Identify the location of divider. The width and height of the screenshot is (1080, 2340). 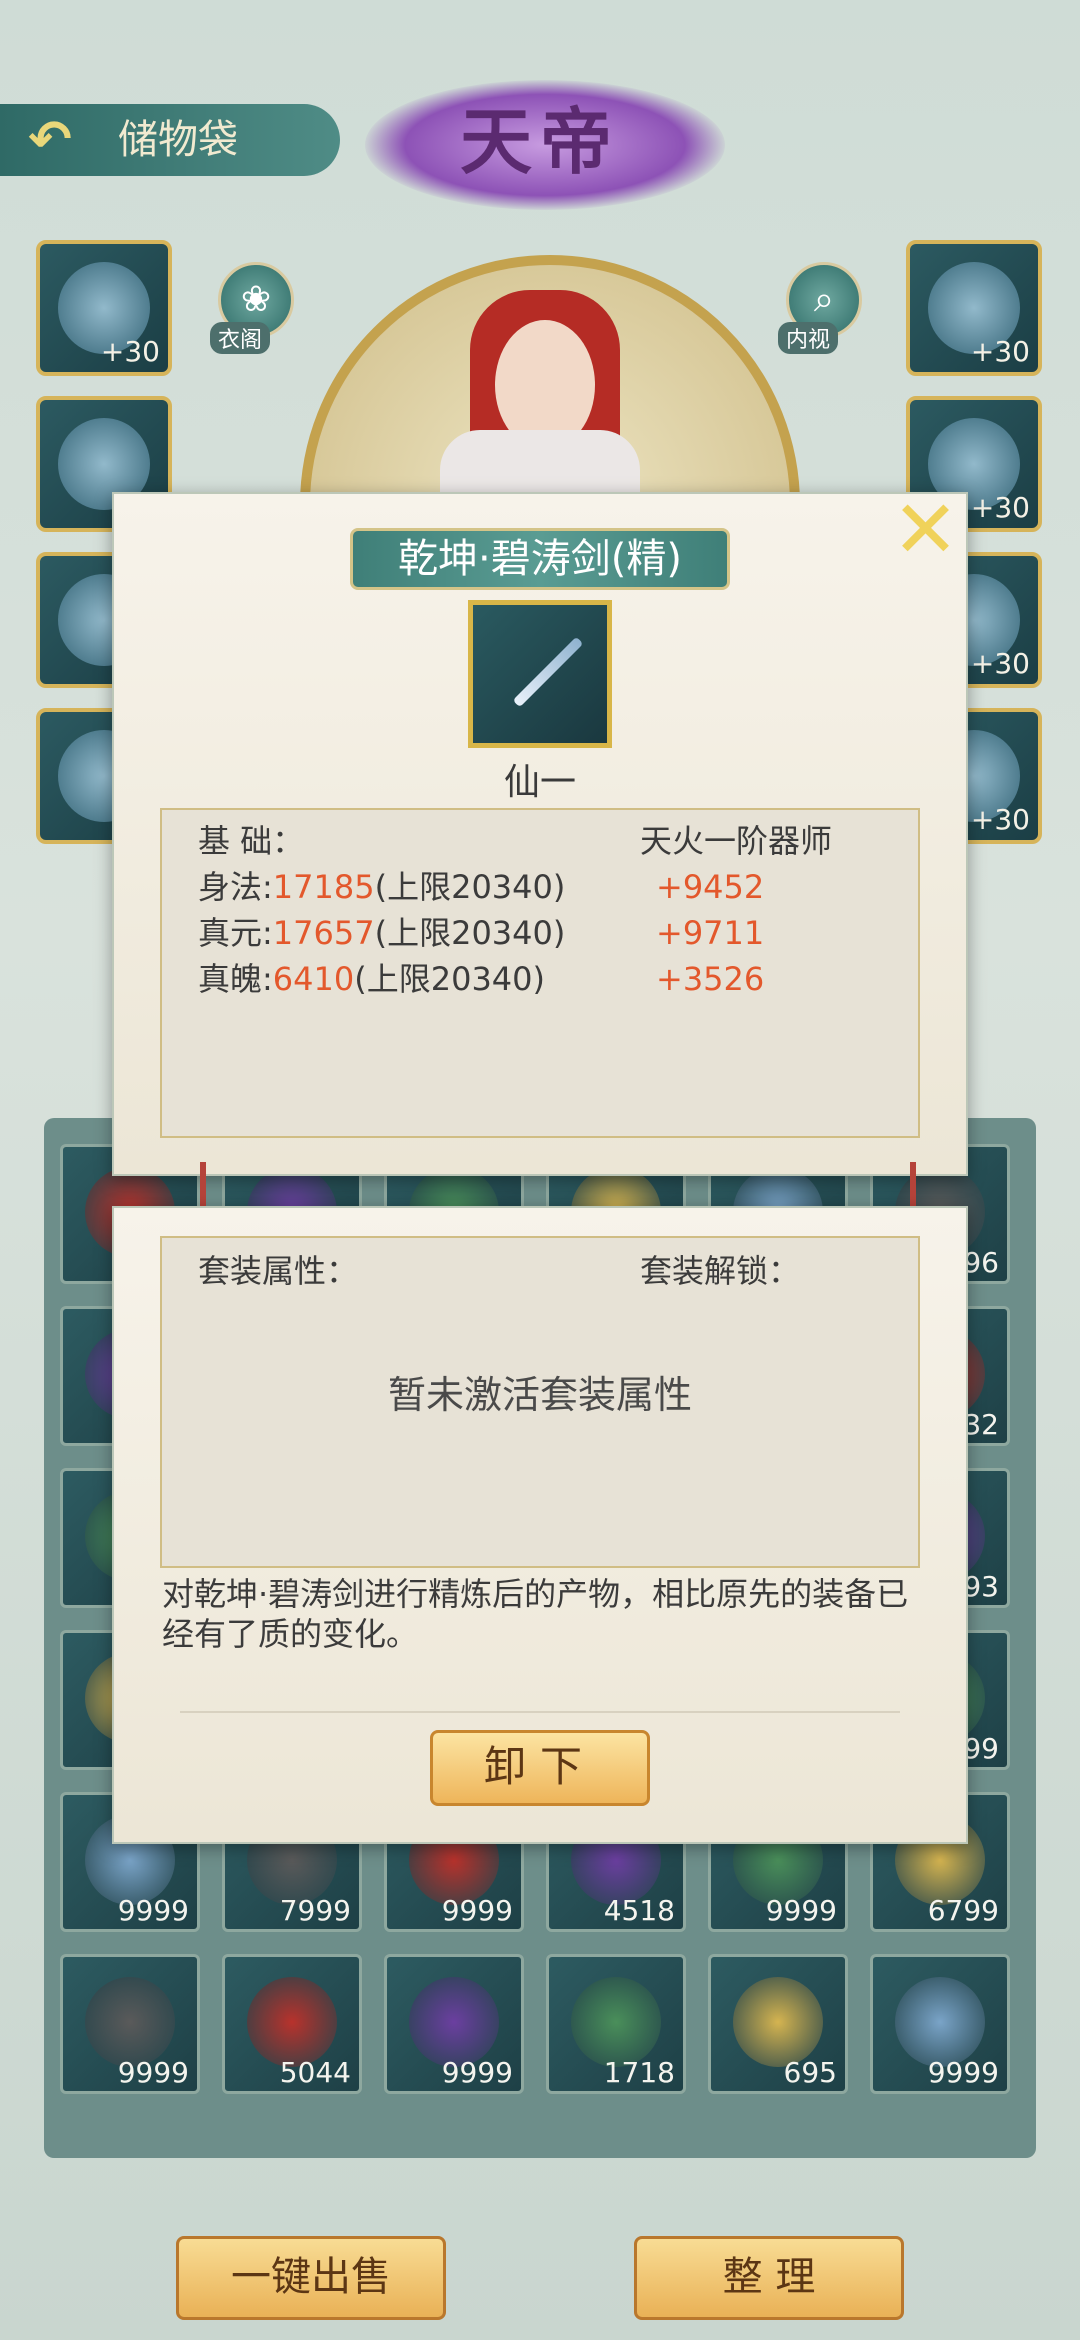
(540, 1712).